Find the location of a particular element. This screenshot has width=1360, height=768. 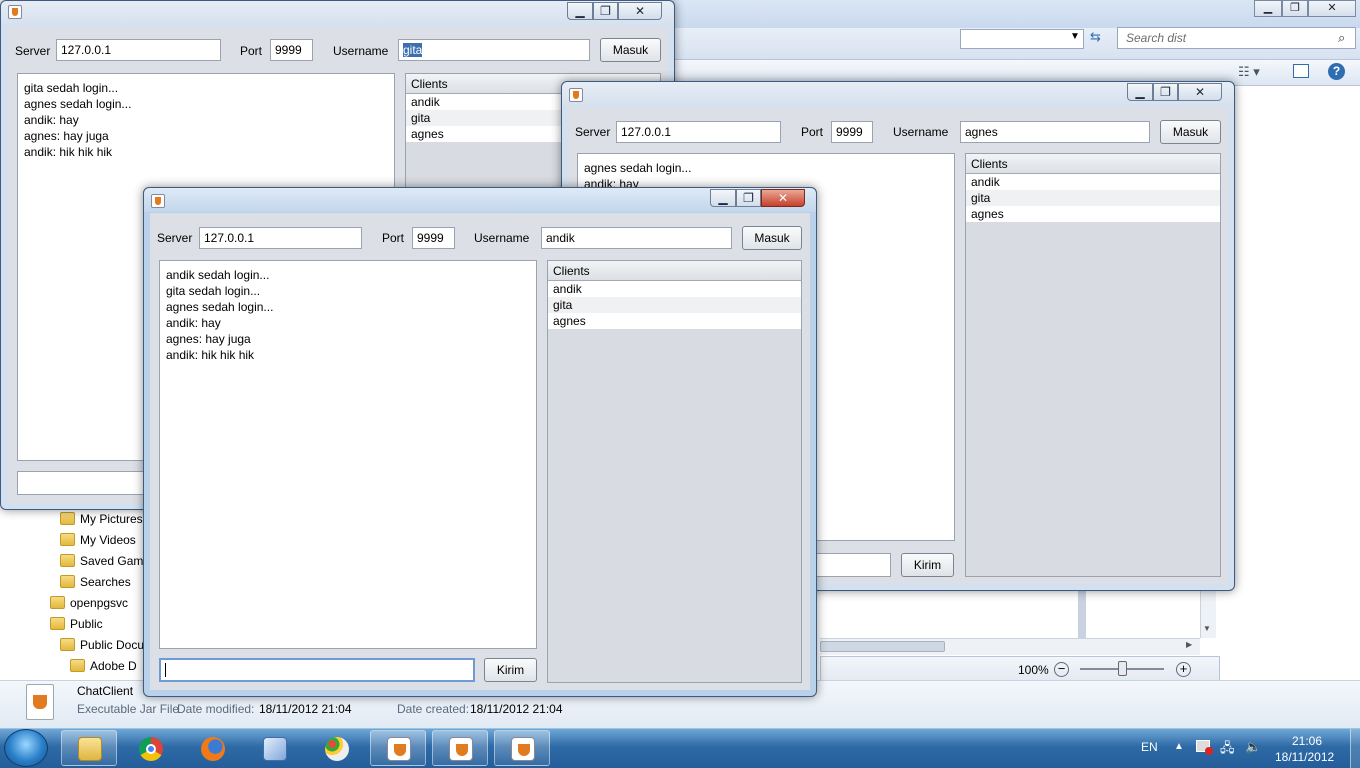

taskbar-firefox-button is located at coordinates (212, 748).